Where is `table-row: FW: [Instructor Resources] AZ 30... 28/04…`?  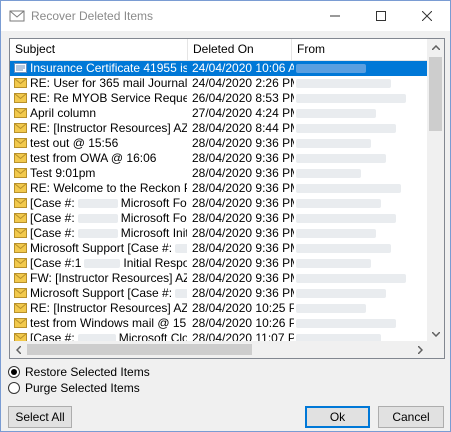
table-row: FW: [Instructor Resources] AZ 30... 28/04… is located at coordinates (219, 278).